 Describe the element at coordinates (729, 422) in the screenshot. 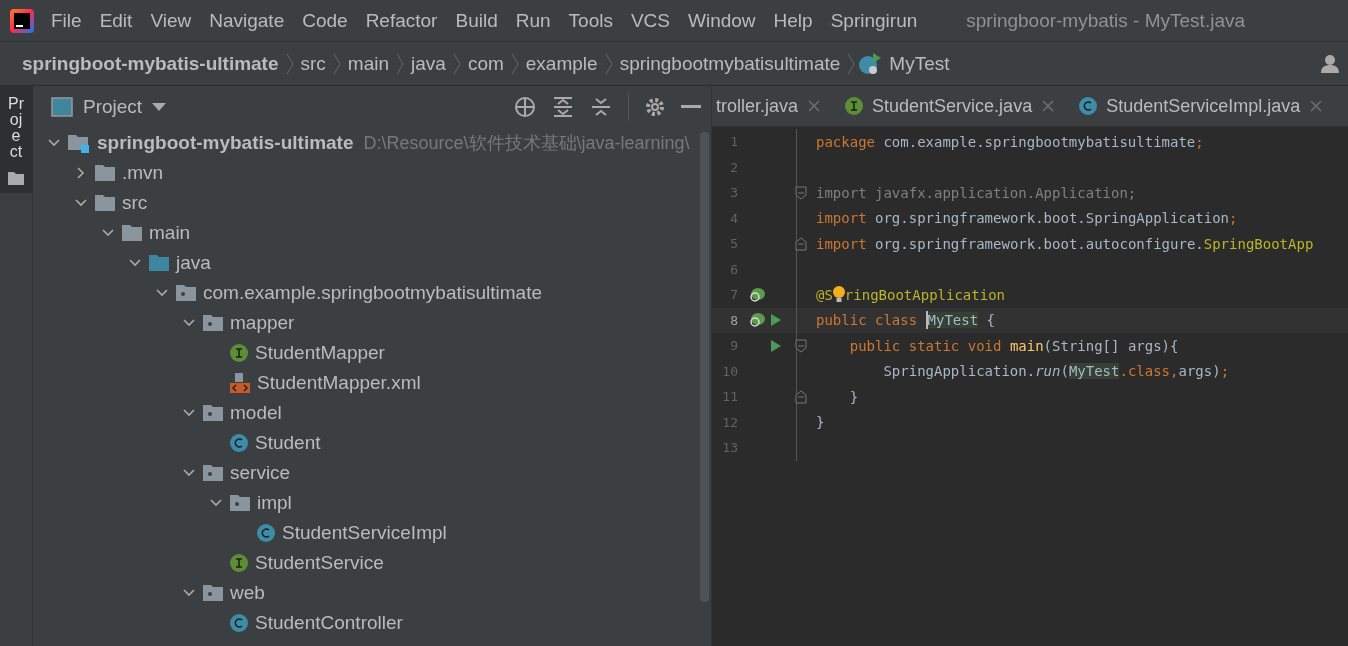

I see `line-number: 12` at that location.